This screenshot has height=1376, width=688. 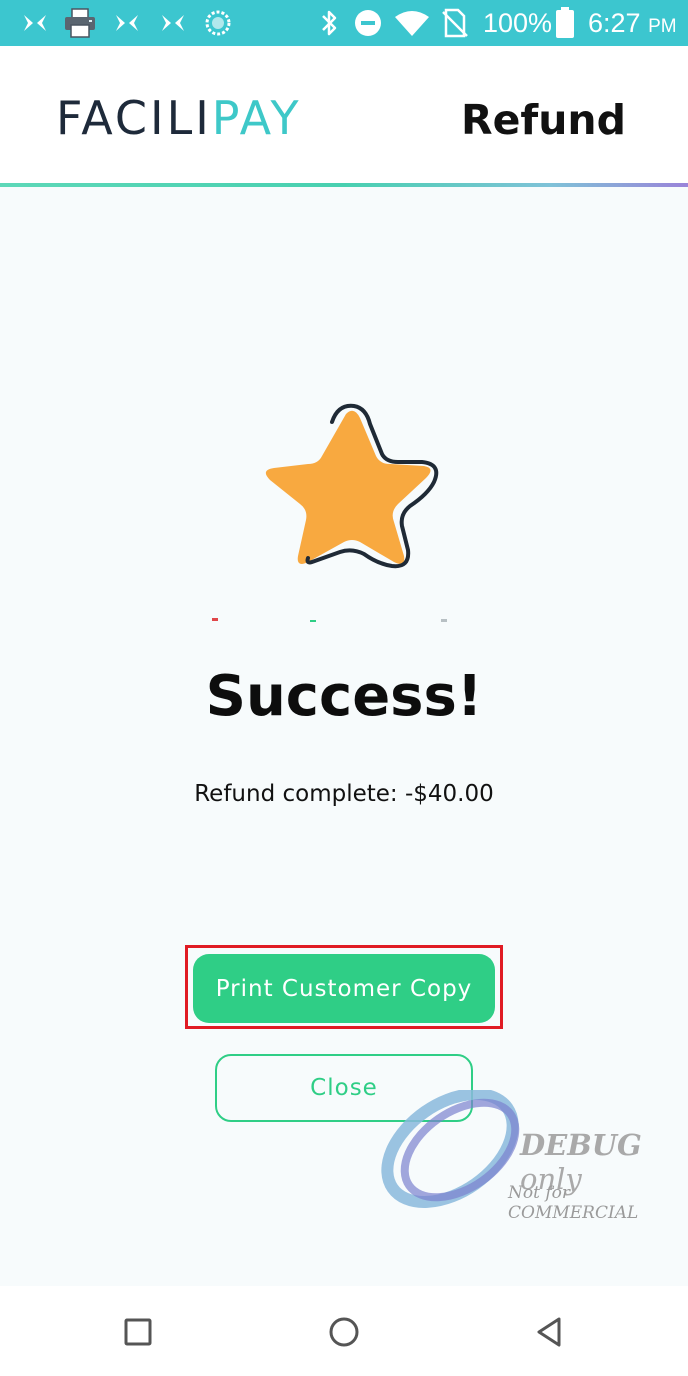 What do you see at coordinates (352, 486) in the screenshot?
I see `star-icon` at bounding box center [352, 486].